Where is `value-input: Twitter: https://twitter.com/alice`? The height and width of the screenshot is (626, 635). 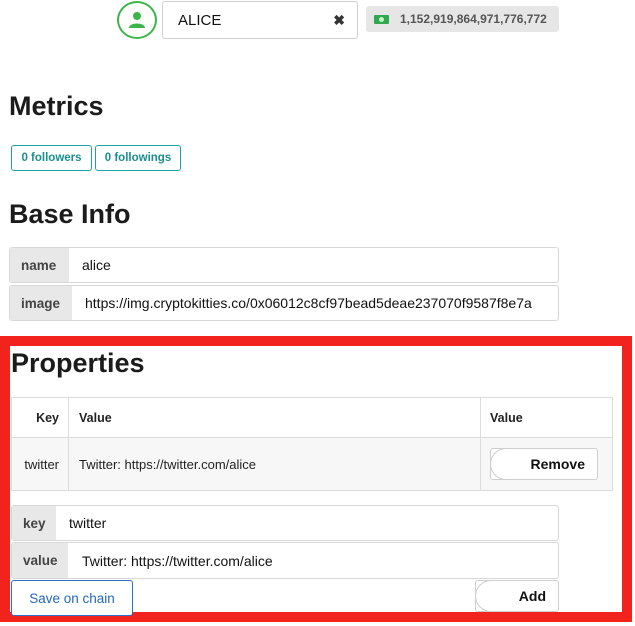 value-input: Twitter: https://twitter.com/alice is located at coordinates (313, 560).